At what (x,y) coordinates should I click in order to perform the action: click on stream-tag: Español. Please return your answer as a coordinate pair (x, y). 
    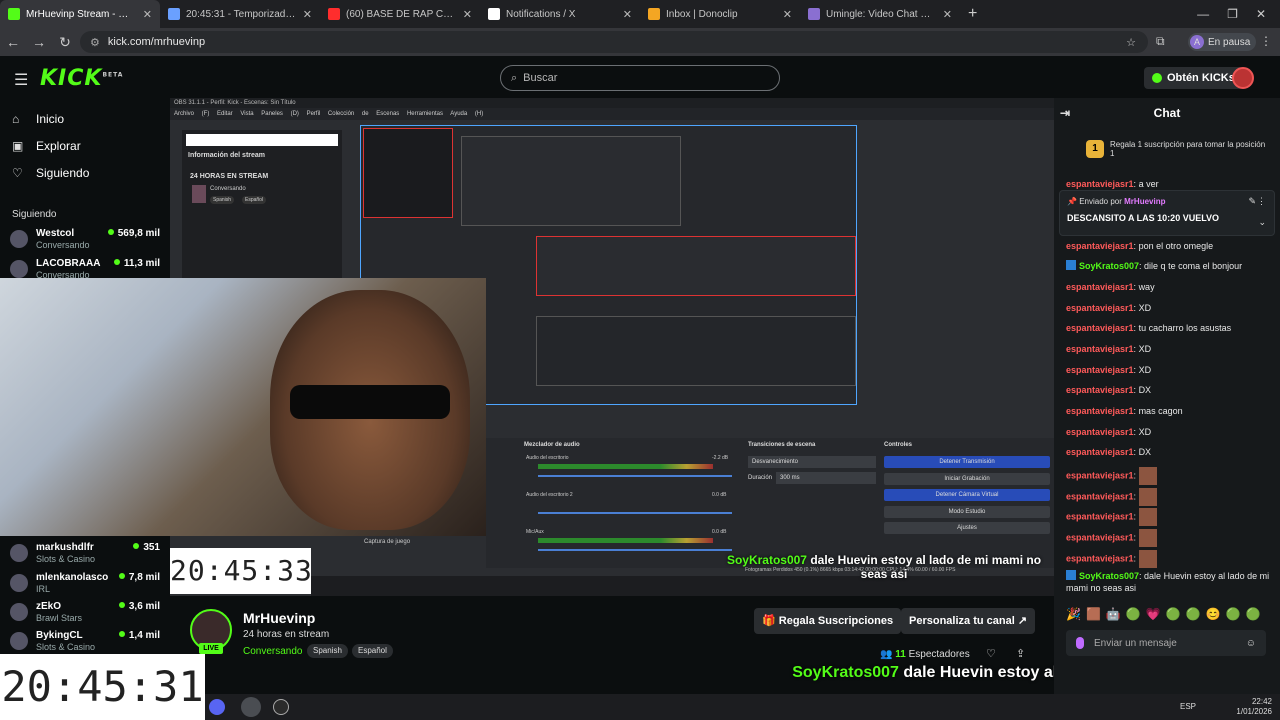
    Looking at the image, I should click on (372, 651).